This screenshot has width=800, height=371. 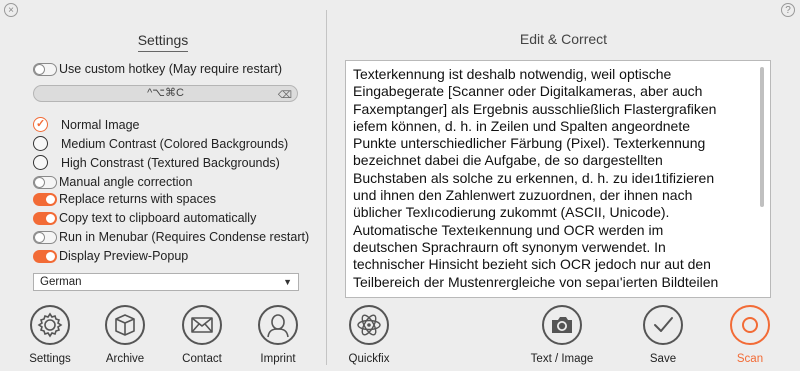 What do you see at coordinates (138, 199) in the screenshot?
I see `option-label: Replace returns with spaces` at bounding box center [138, 199].